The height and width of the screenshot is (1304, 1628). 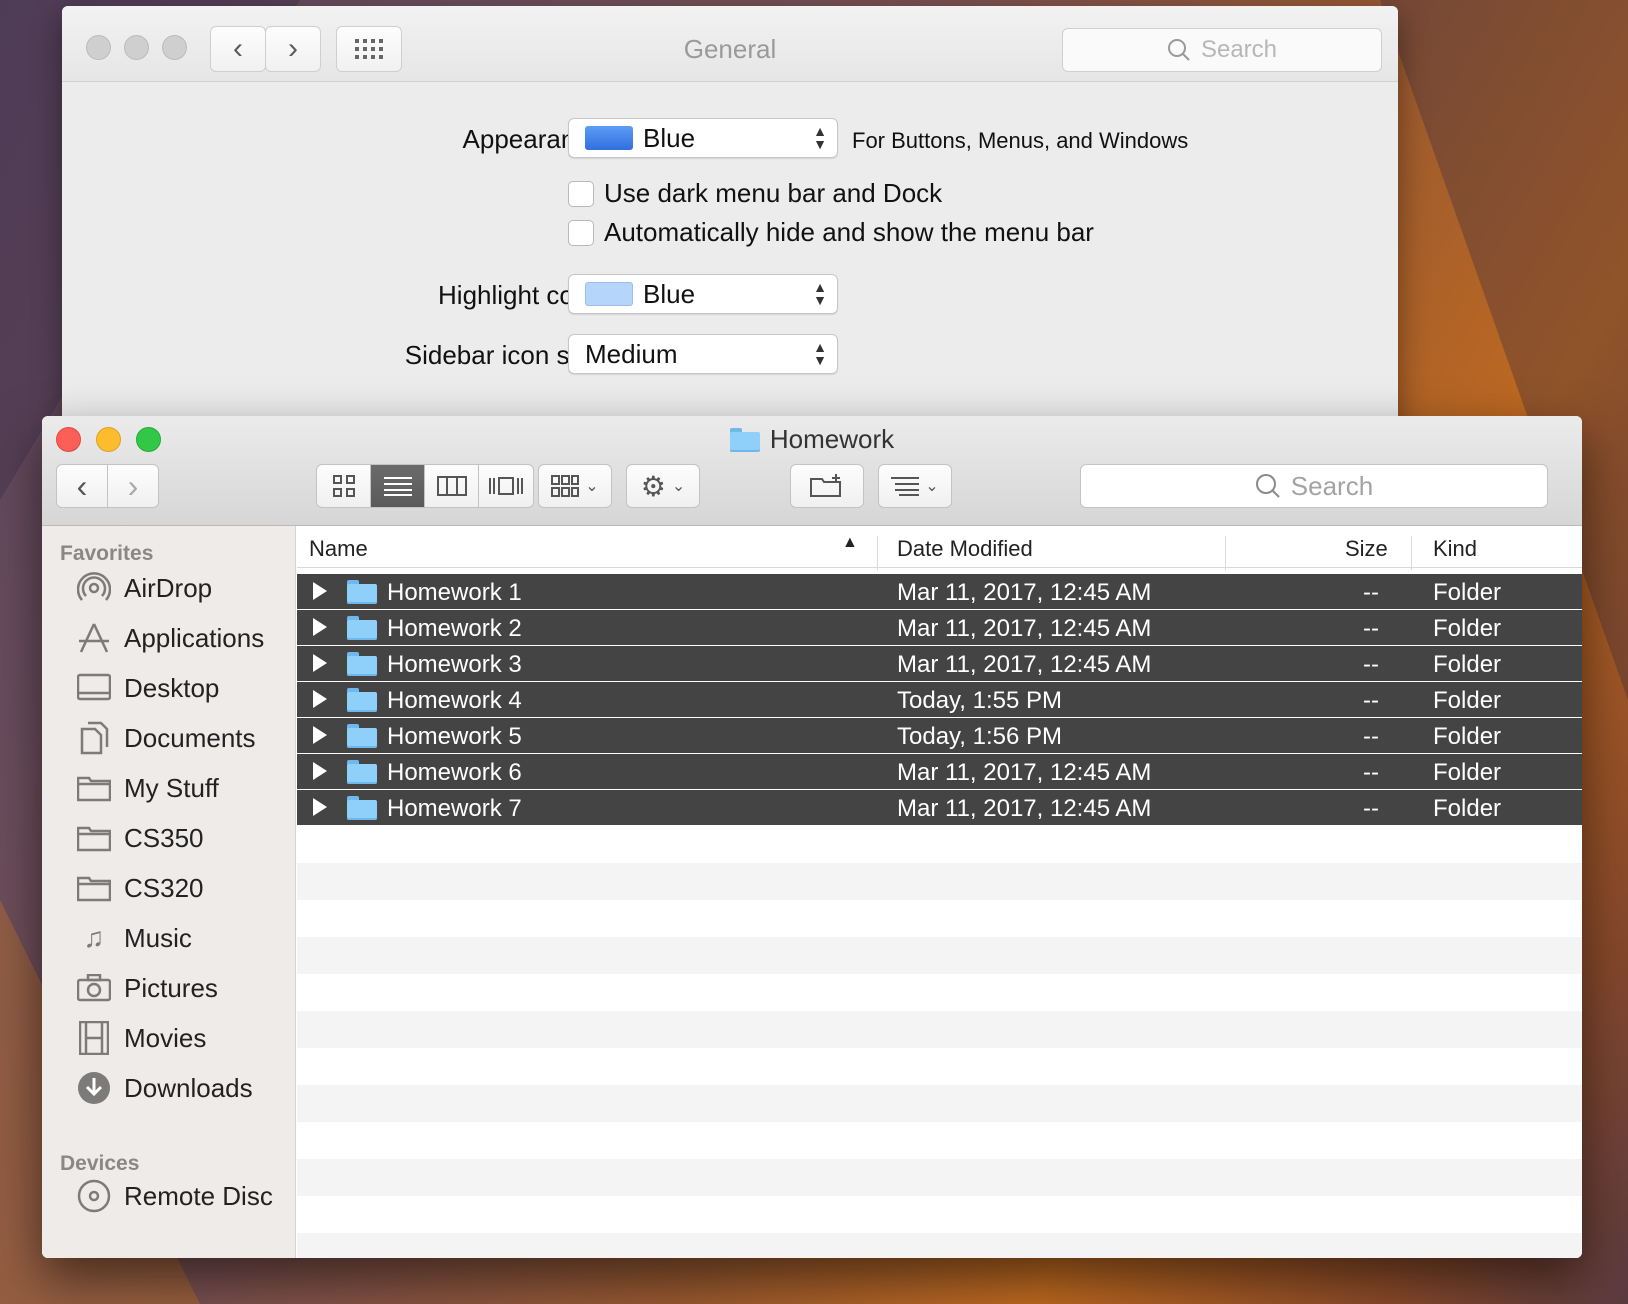 I want to click on row-name: Homework 1, so click(x=454, y=592).